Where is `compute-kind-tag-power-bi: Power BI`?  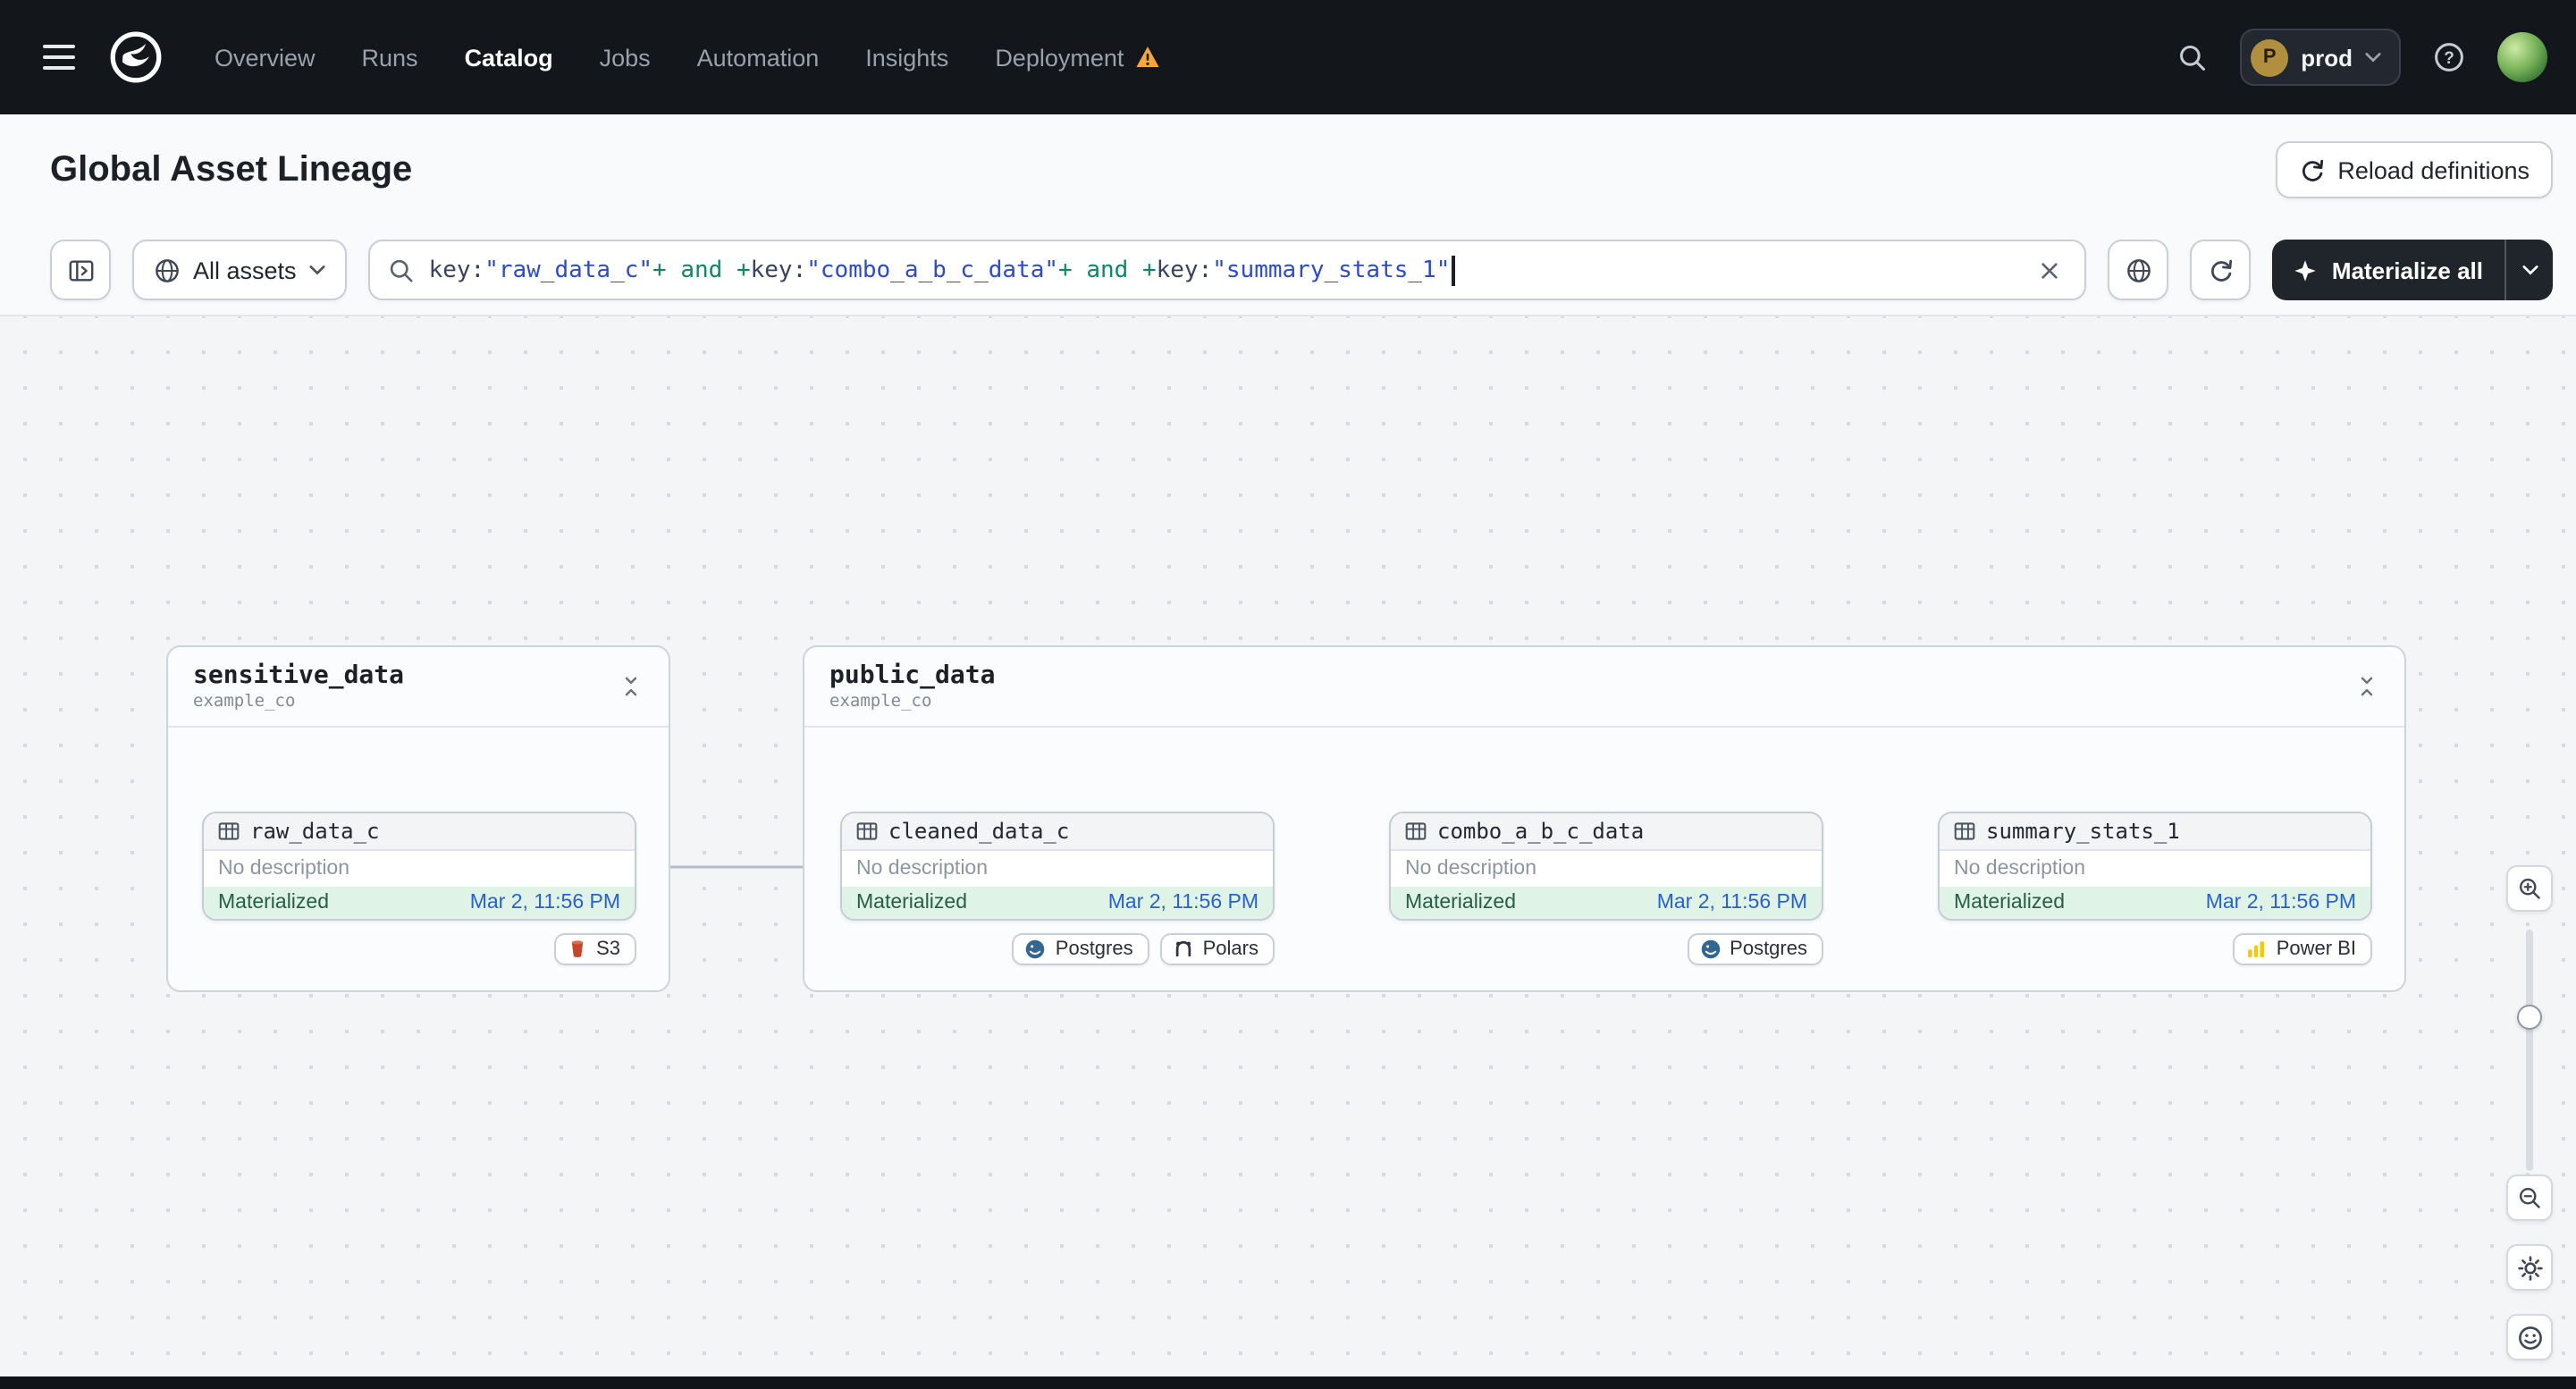 compute-kind-tag-power-bi: Power BI is located at coordinates (2302, 949).